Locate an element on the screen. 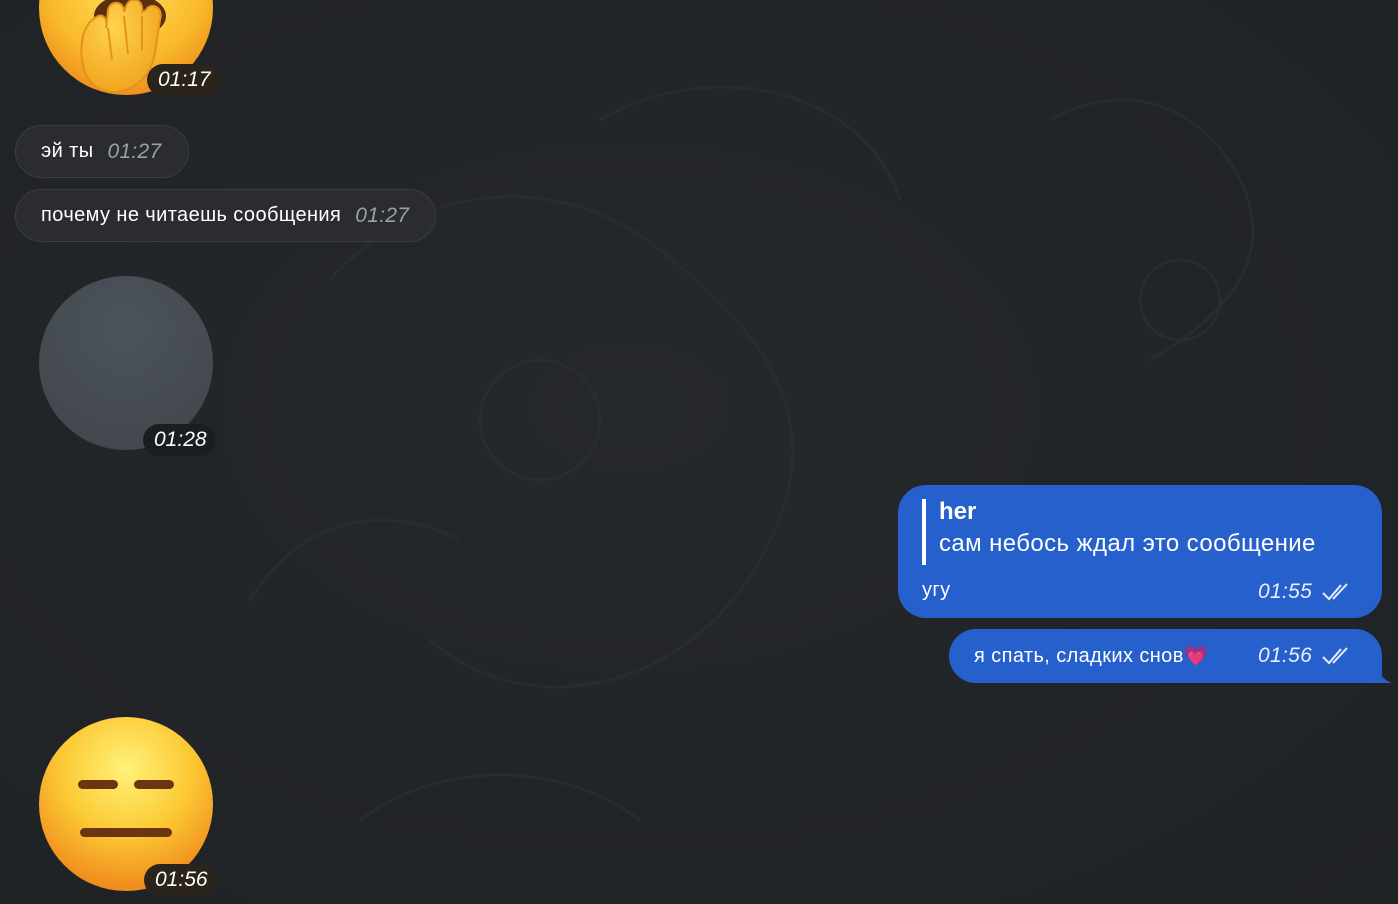 Image resolution: width=1398 pixels, height=904 pixels. reply-quote: her сам небось ждал это сообщение is located at coordinates (1119, 531).